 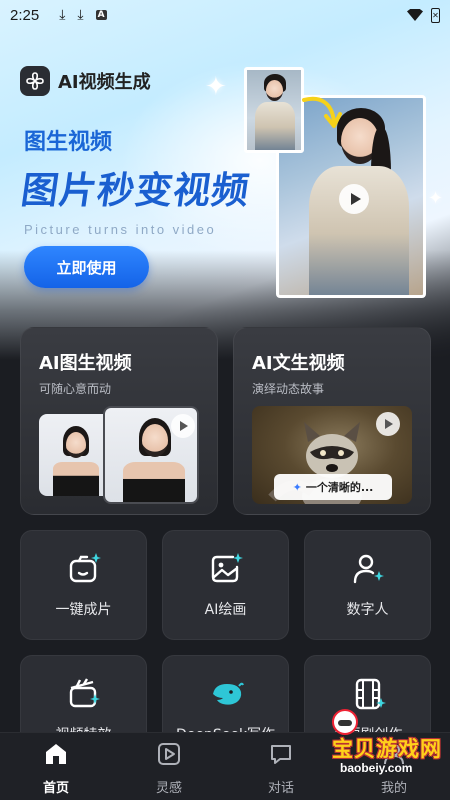 I want to click on result-video-thumb, so click(x=151, y=455).